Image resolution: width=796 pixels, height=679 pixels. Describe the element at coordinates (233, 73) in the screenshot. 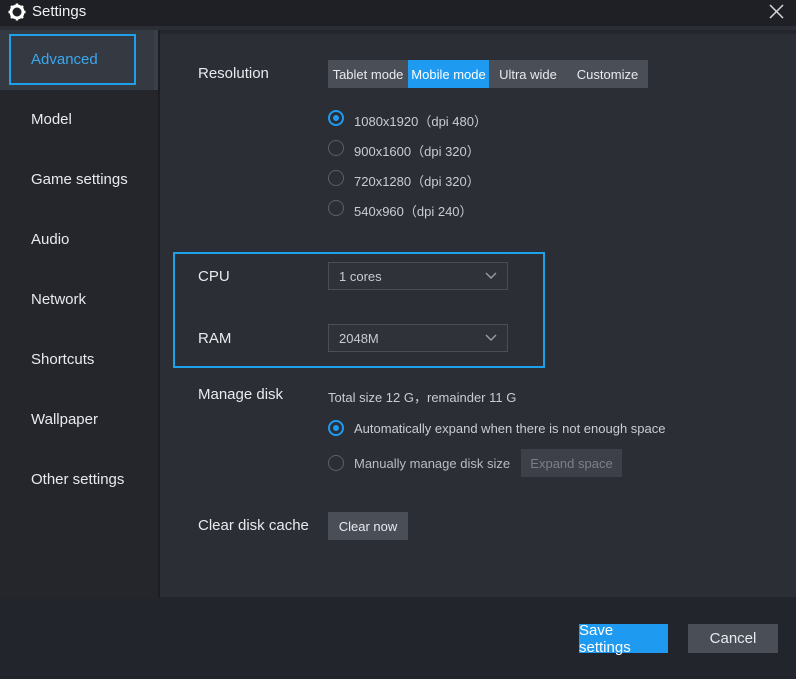

I see `resolution-label: Resolution` at that location.